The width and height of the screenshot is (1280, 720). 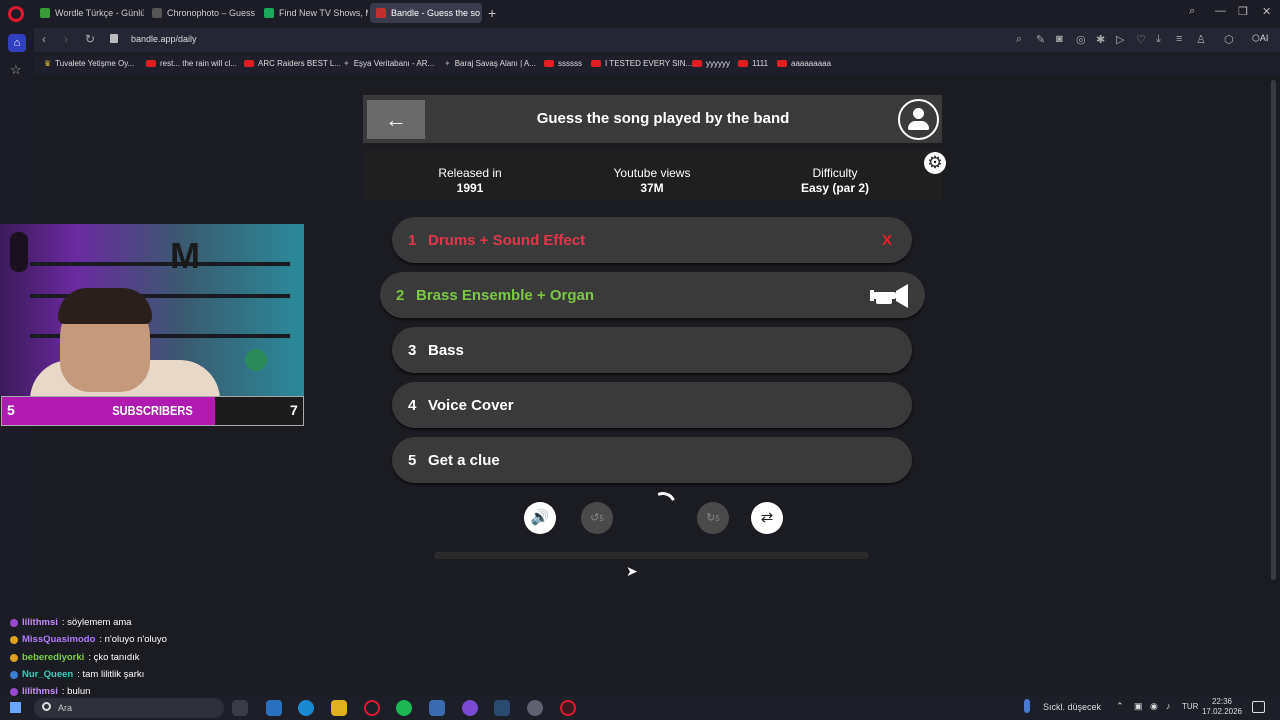 I want to click on playback-progress-bar, so click(x=651, y=555).